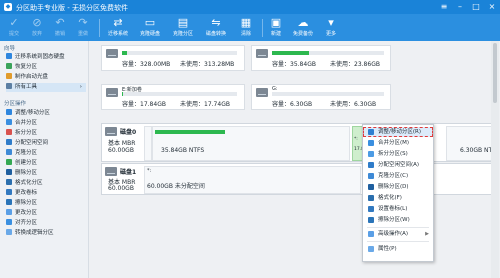  I want to click on menu-item-allocate: 分配空闲空间(A), so click(398, 165).